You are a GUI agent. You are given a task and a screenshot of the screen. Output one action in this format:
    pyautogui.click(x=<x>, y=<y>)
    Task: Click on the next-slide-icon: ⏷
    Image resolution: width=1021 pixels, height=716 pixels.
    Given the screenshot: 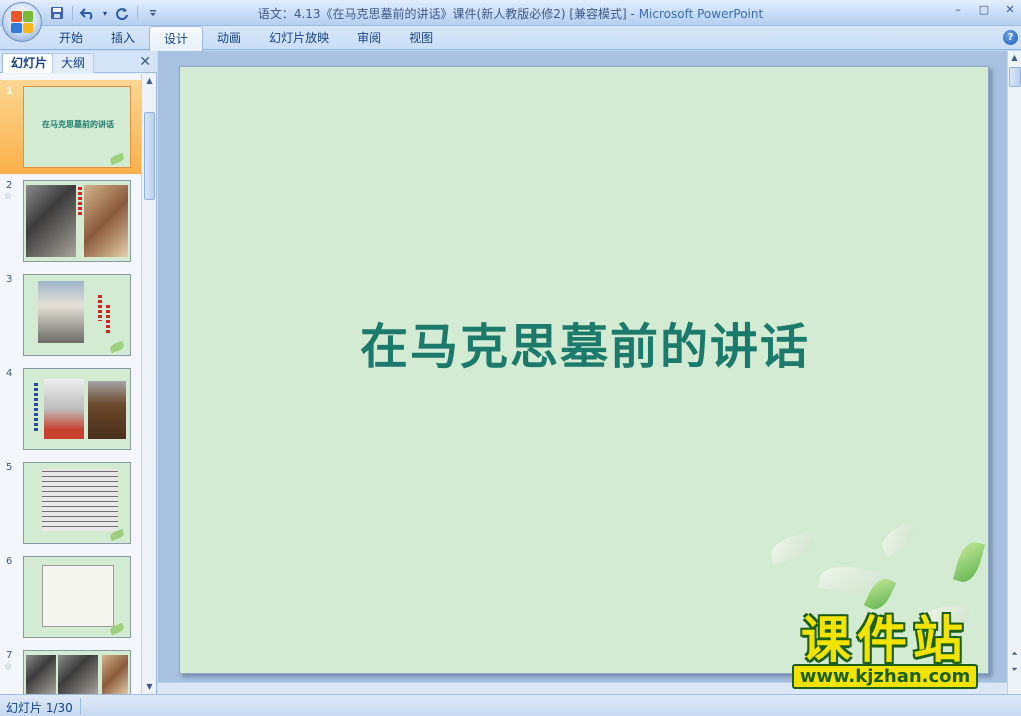 What is the action you would take?
    pyautogui.click(x=1014, y=670)
    